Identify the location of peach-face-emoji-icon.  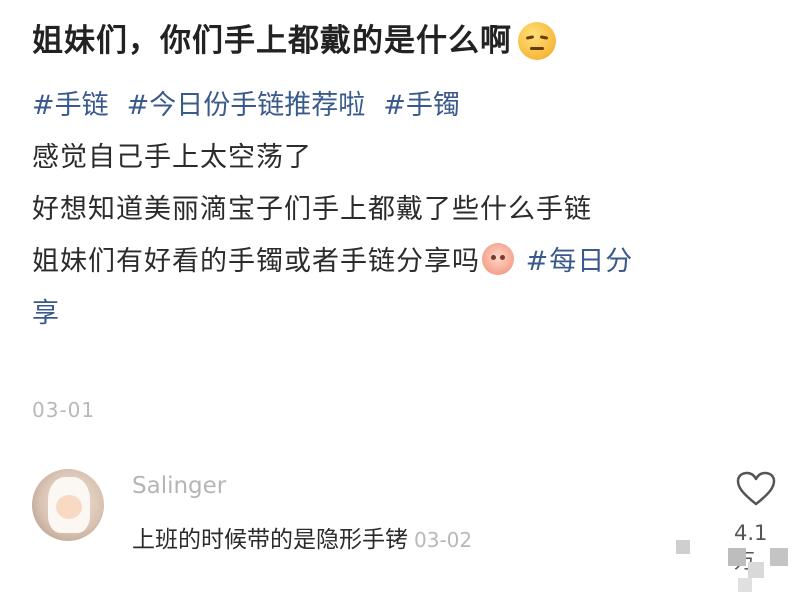
(498, 259).